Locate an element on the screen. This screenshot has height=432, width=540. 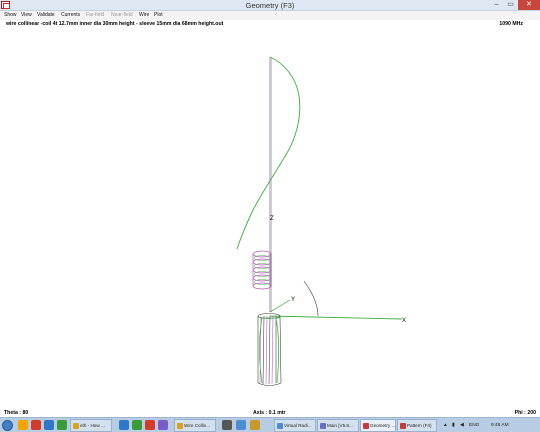
menu-view: View is located at coordinates (26, 15).